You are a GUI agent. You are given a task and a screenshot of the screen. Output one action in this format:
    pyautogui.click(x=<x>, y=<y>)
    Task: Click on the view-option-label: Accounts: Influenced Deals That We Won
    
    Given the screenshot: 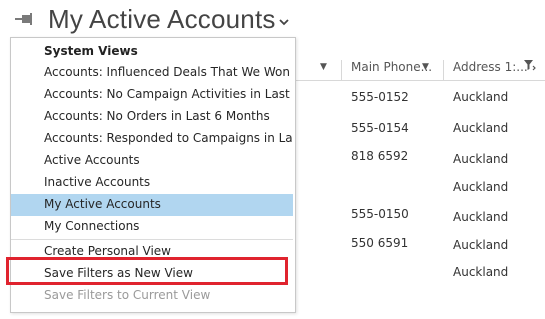 What is the action you would take?
    pyautogui.click(x=167, y=72)
    